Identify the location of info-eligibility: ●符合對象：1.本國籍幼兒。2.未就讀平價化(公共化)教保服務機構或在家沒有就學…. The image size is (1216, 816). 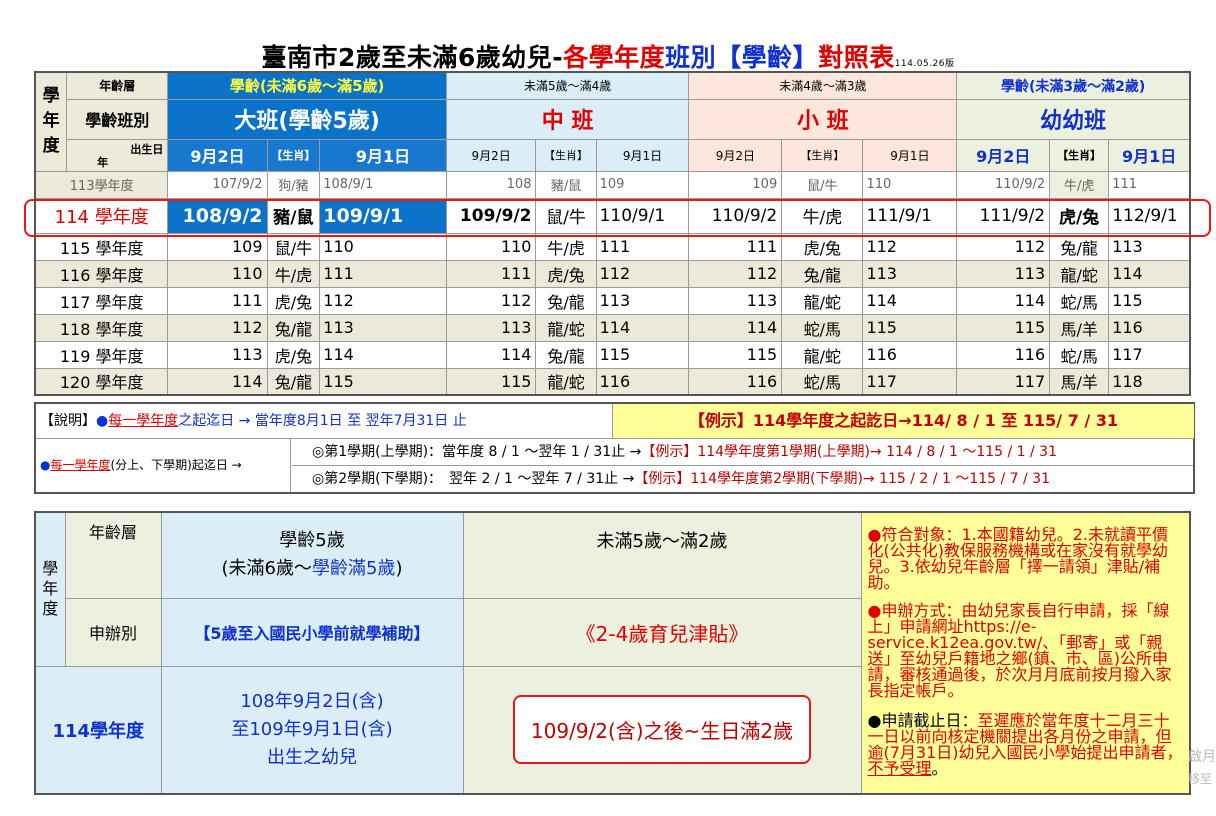
(1018, 558).